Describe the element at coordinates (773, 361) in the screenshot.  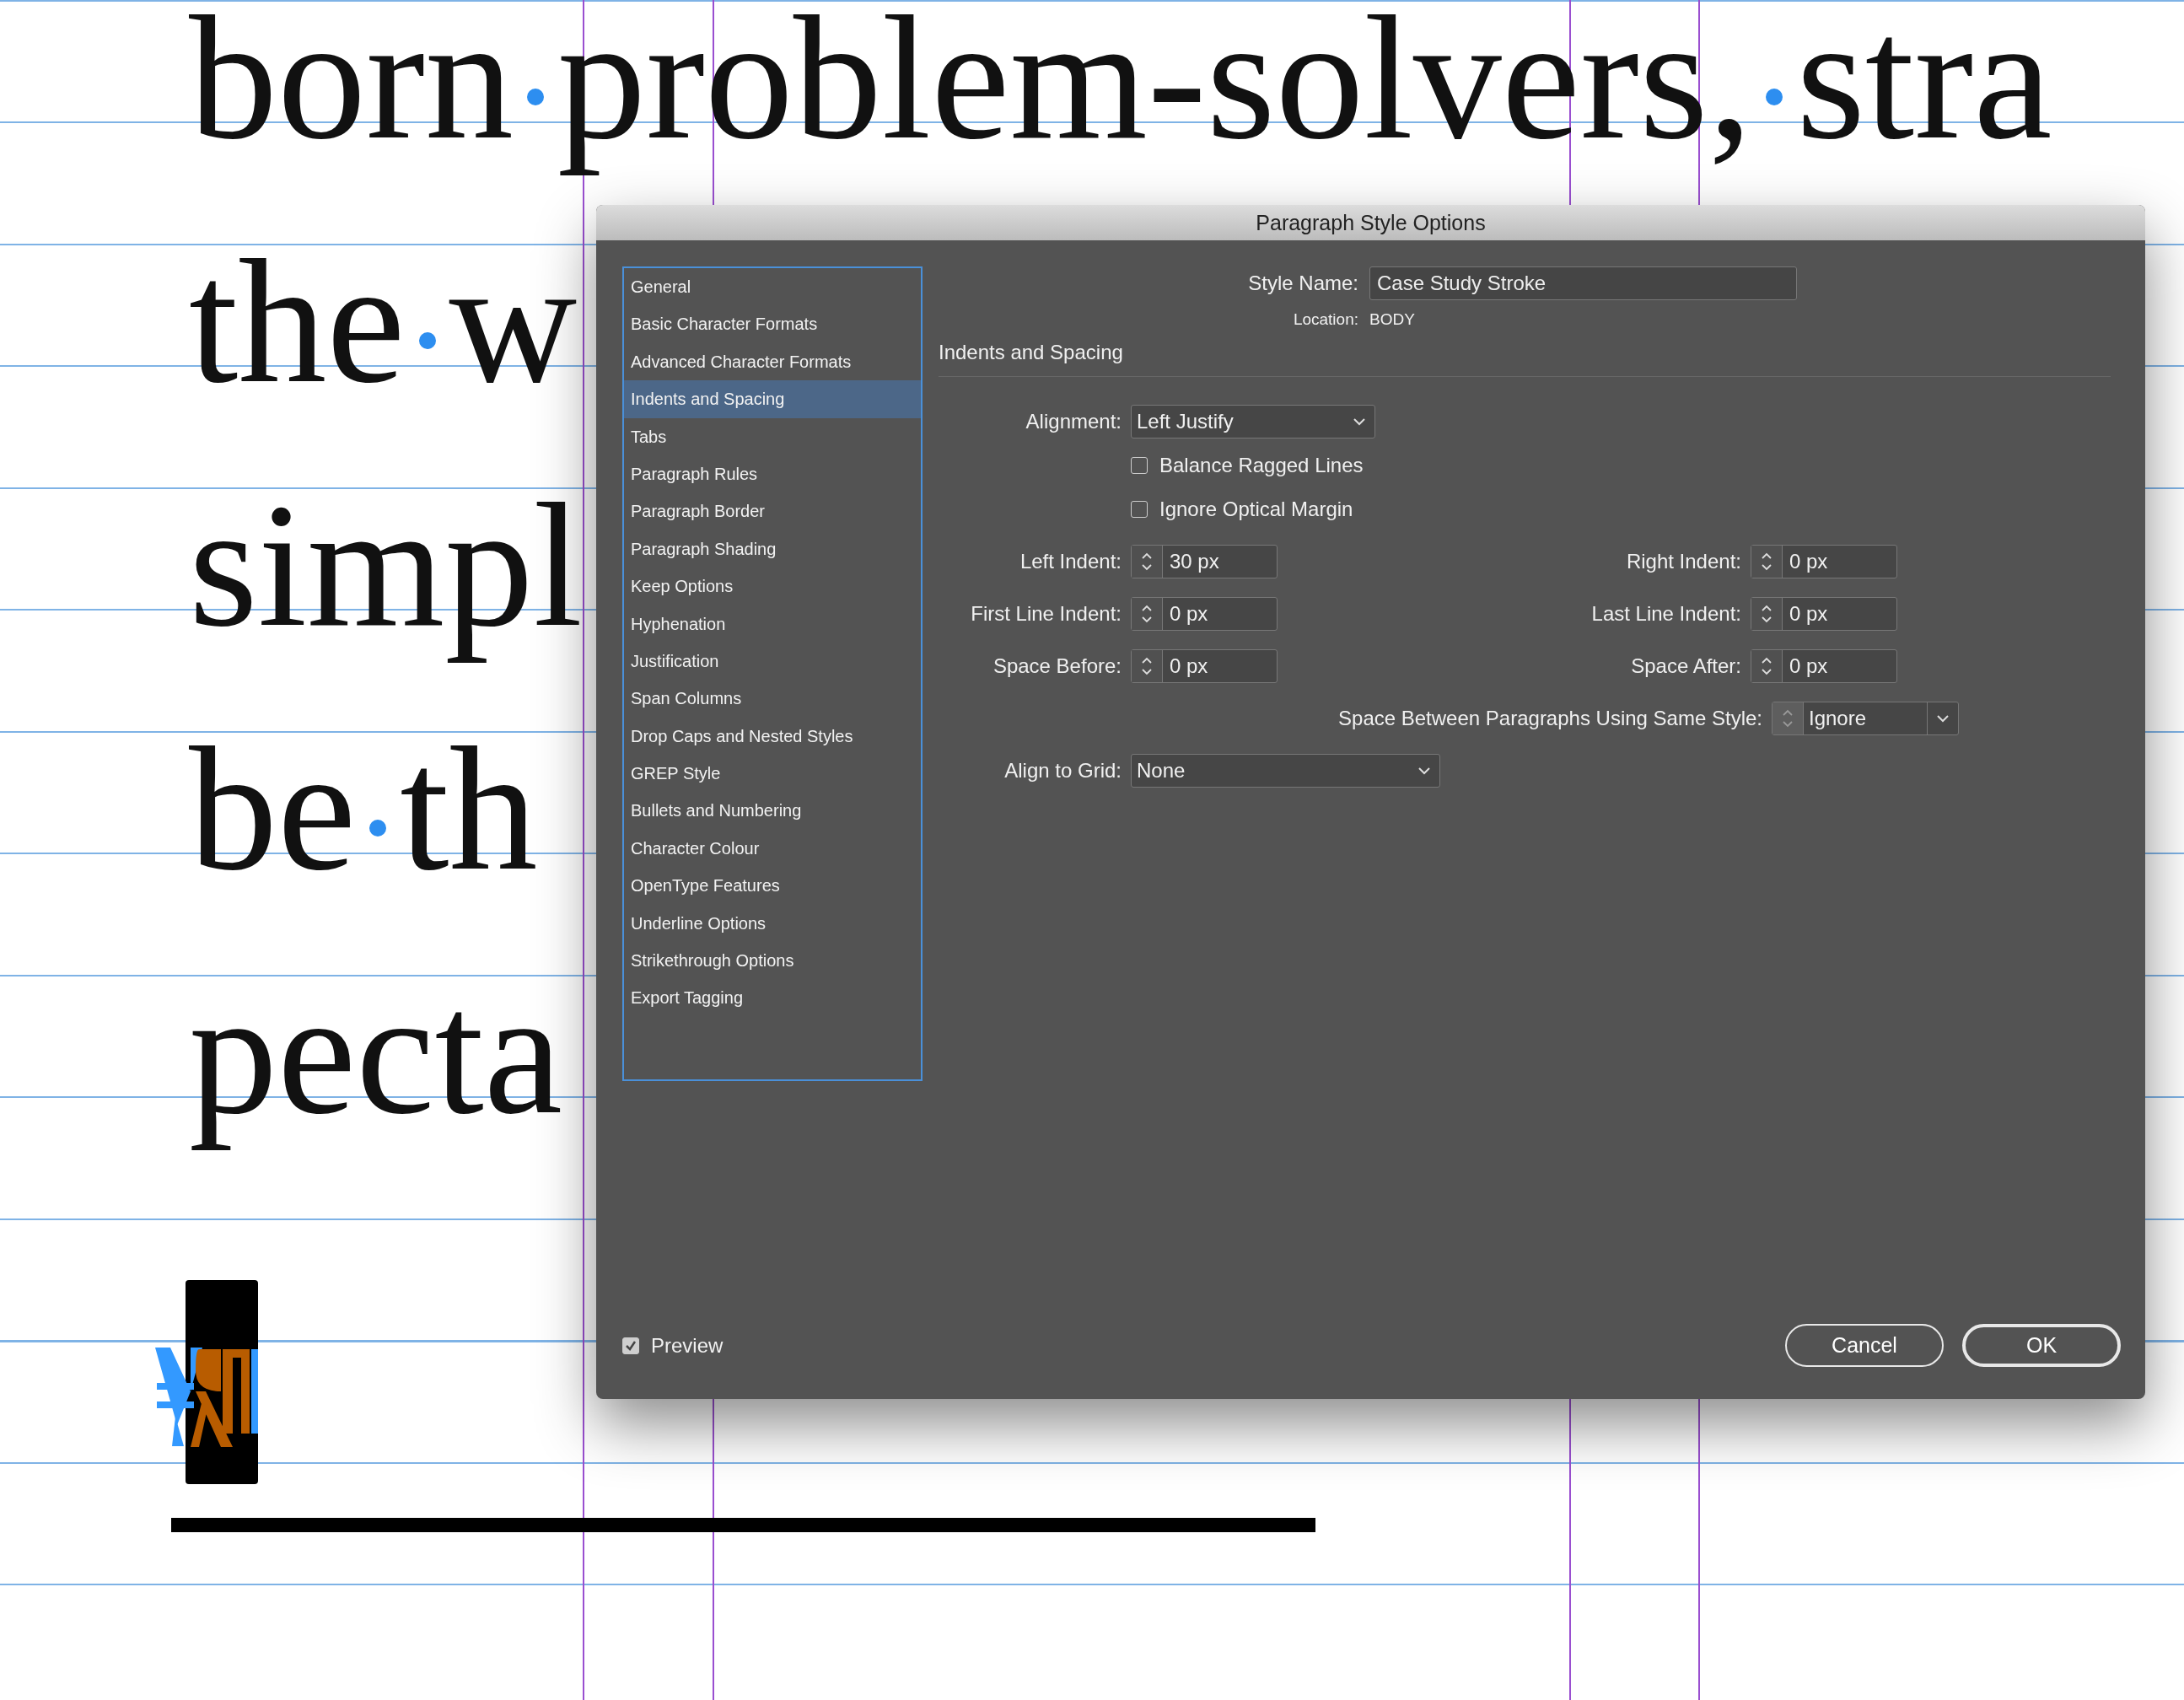
I see `category-item: Advanced Character Formats` at that location.